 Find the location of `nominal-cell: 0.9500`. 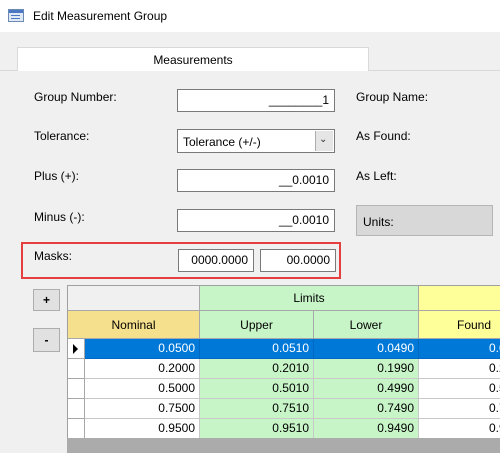

nominal-cell: 0.9500 is located at coordinates (142, 428).